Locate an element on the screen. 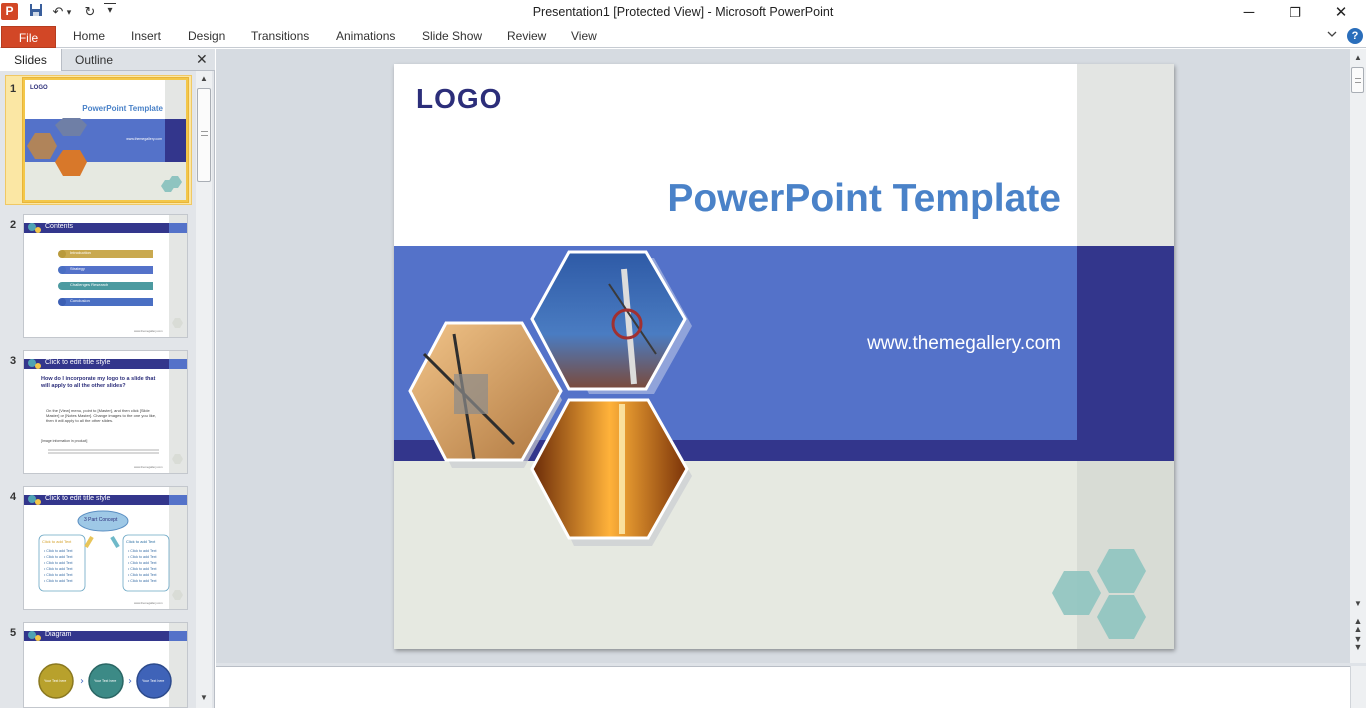 The height and width of the screenshot is (708, 1366). thumb-title: Diagram is located at coordinates (58, 634).